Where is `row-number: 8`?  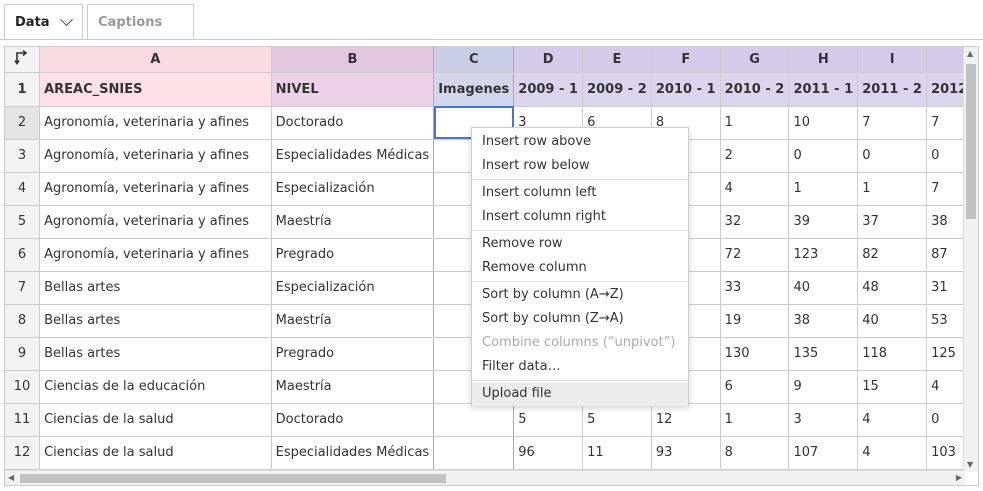 row-number: 8 is located at coordinates (23, 321).